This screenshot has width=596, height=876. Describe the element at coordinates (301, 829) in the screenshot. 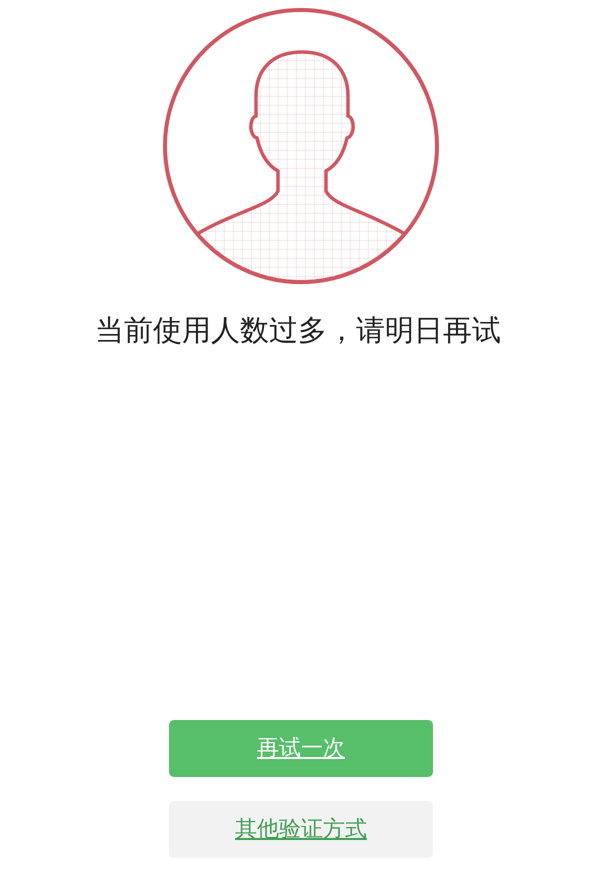

I see `other-verification-button: 其他验证方式` at that location.